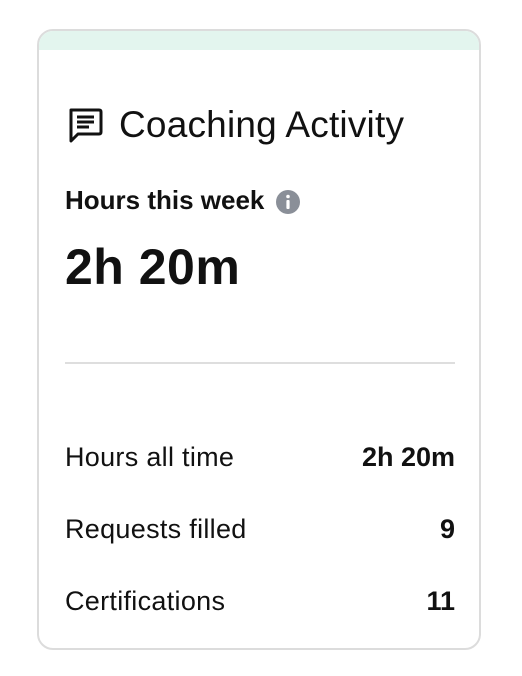  What do you see at coordinates (260, 601) in the screenshot?
I see `stat-row-certifications: Certifications 11` at bounding box center [260, 601].